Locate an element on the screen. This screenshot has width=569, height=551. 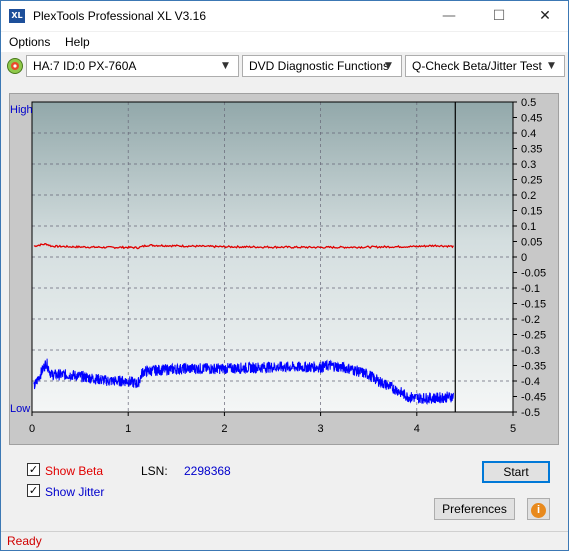
x-tick-label: 4 is located at coordinates (417, 429).